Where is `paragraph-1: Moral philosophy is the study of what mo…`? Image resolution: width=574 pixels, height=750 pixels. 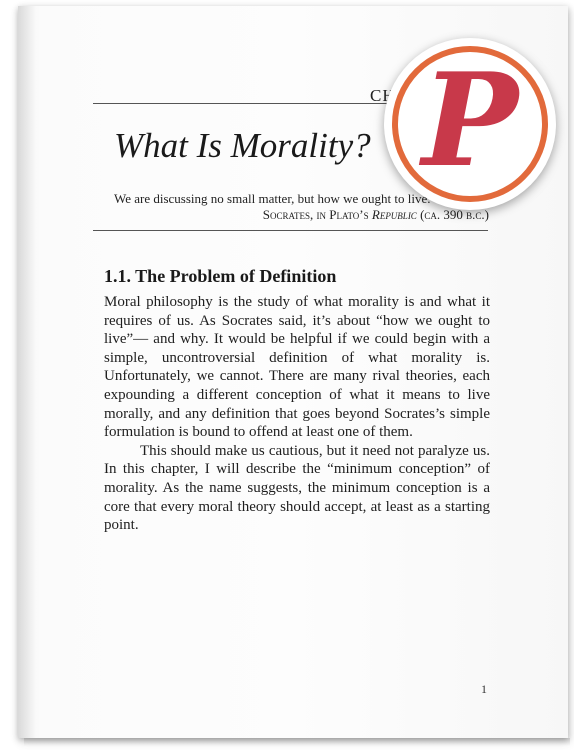 paragraph-1: Moral philosophy is the study of what mo… is located at coordinates (297, 367).